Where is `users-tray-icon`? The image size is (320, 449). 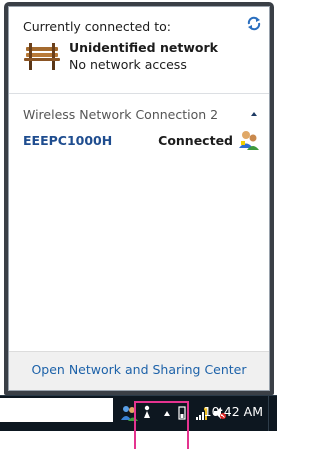 users-tray-icon is located at coordinates (130, 413).